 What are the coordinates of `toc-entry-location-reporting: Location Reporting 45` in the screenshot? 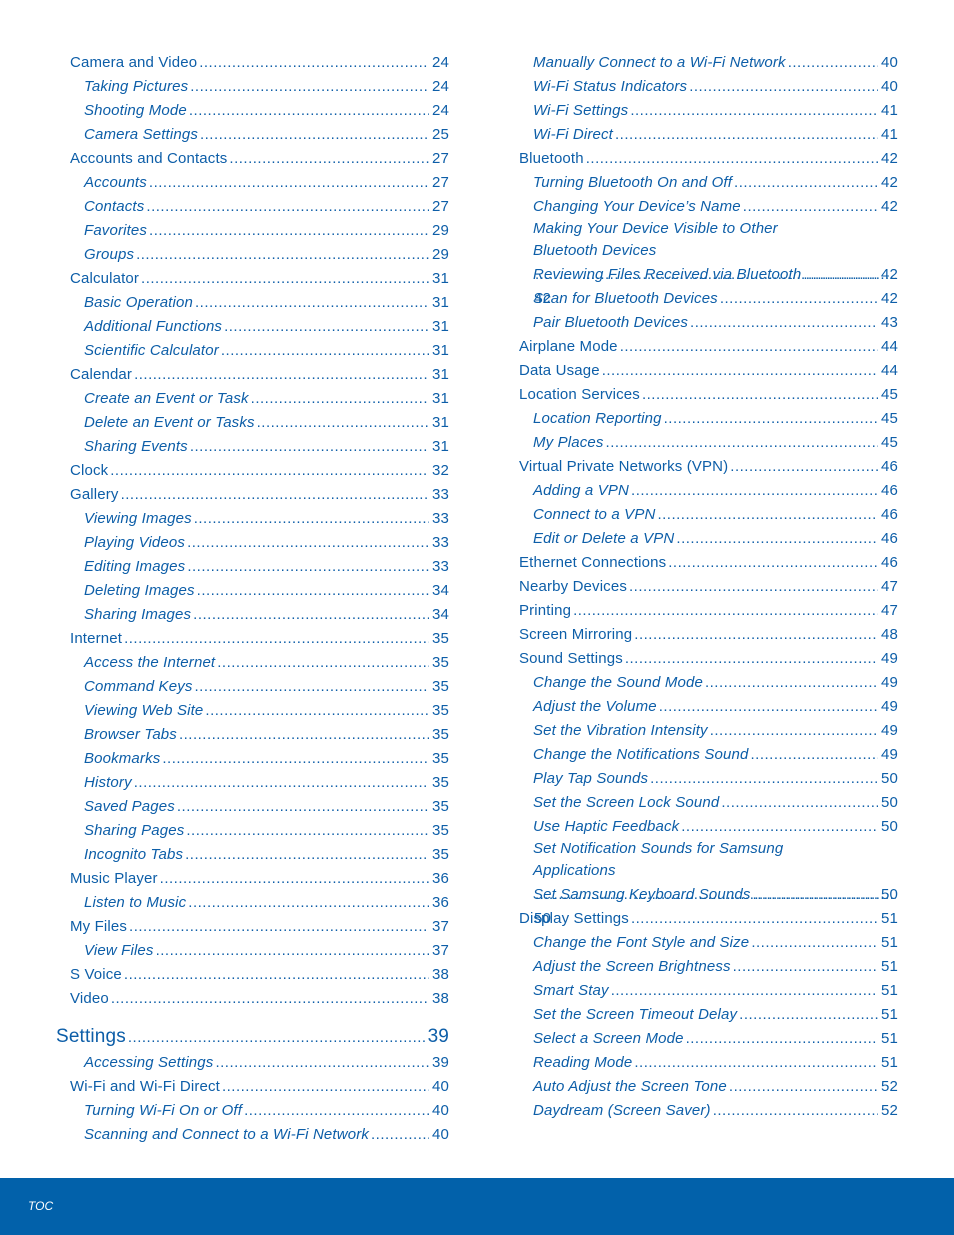 It's located at (708, 419).